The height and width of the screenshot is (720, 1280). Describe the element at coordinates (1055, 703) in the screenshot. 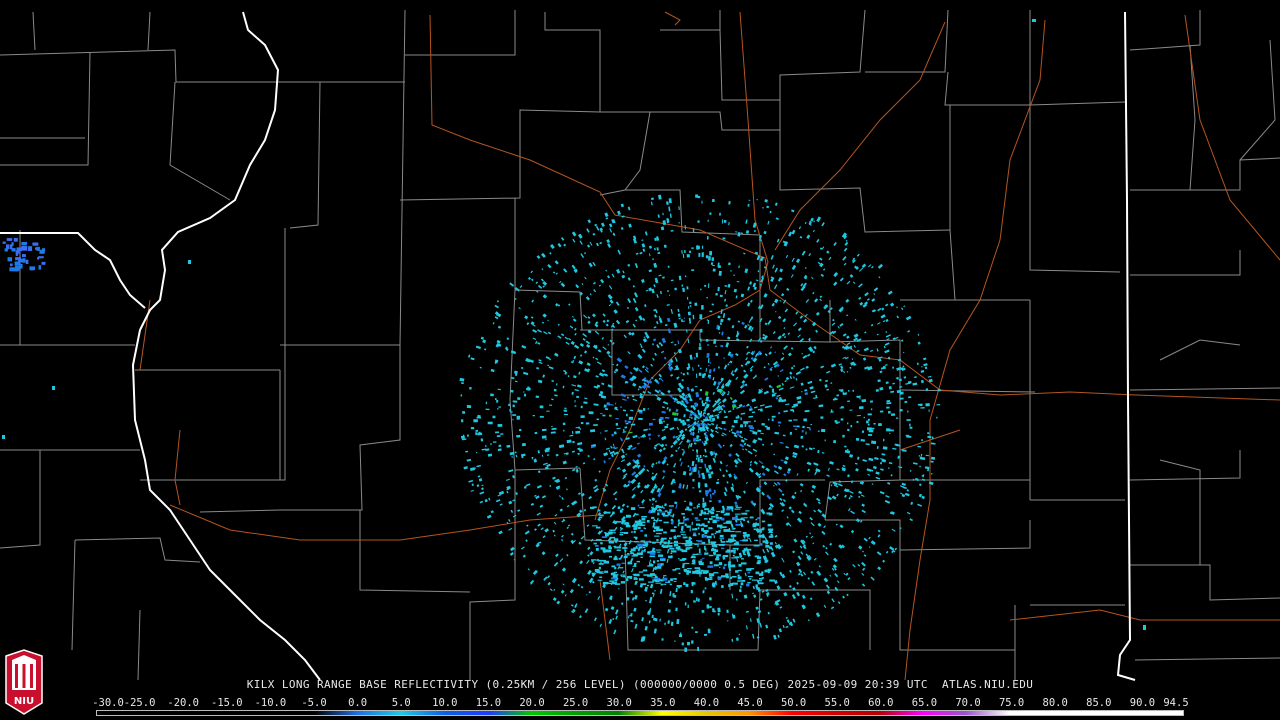

I see `dbz-scale-label: 80.0` at that location.